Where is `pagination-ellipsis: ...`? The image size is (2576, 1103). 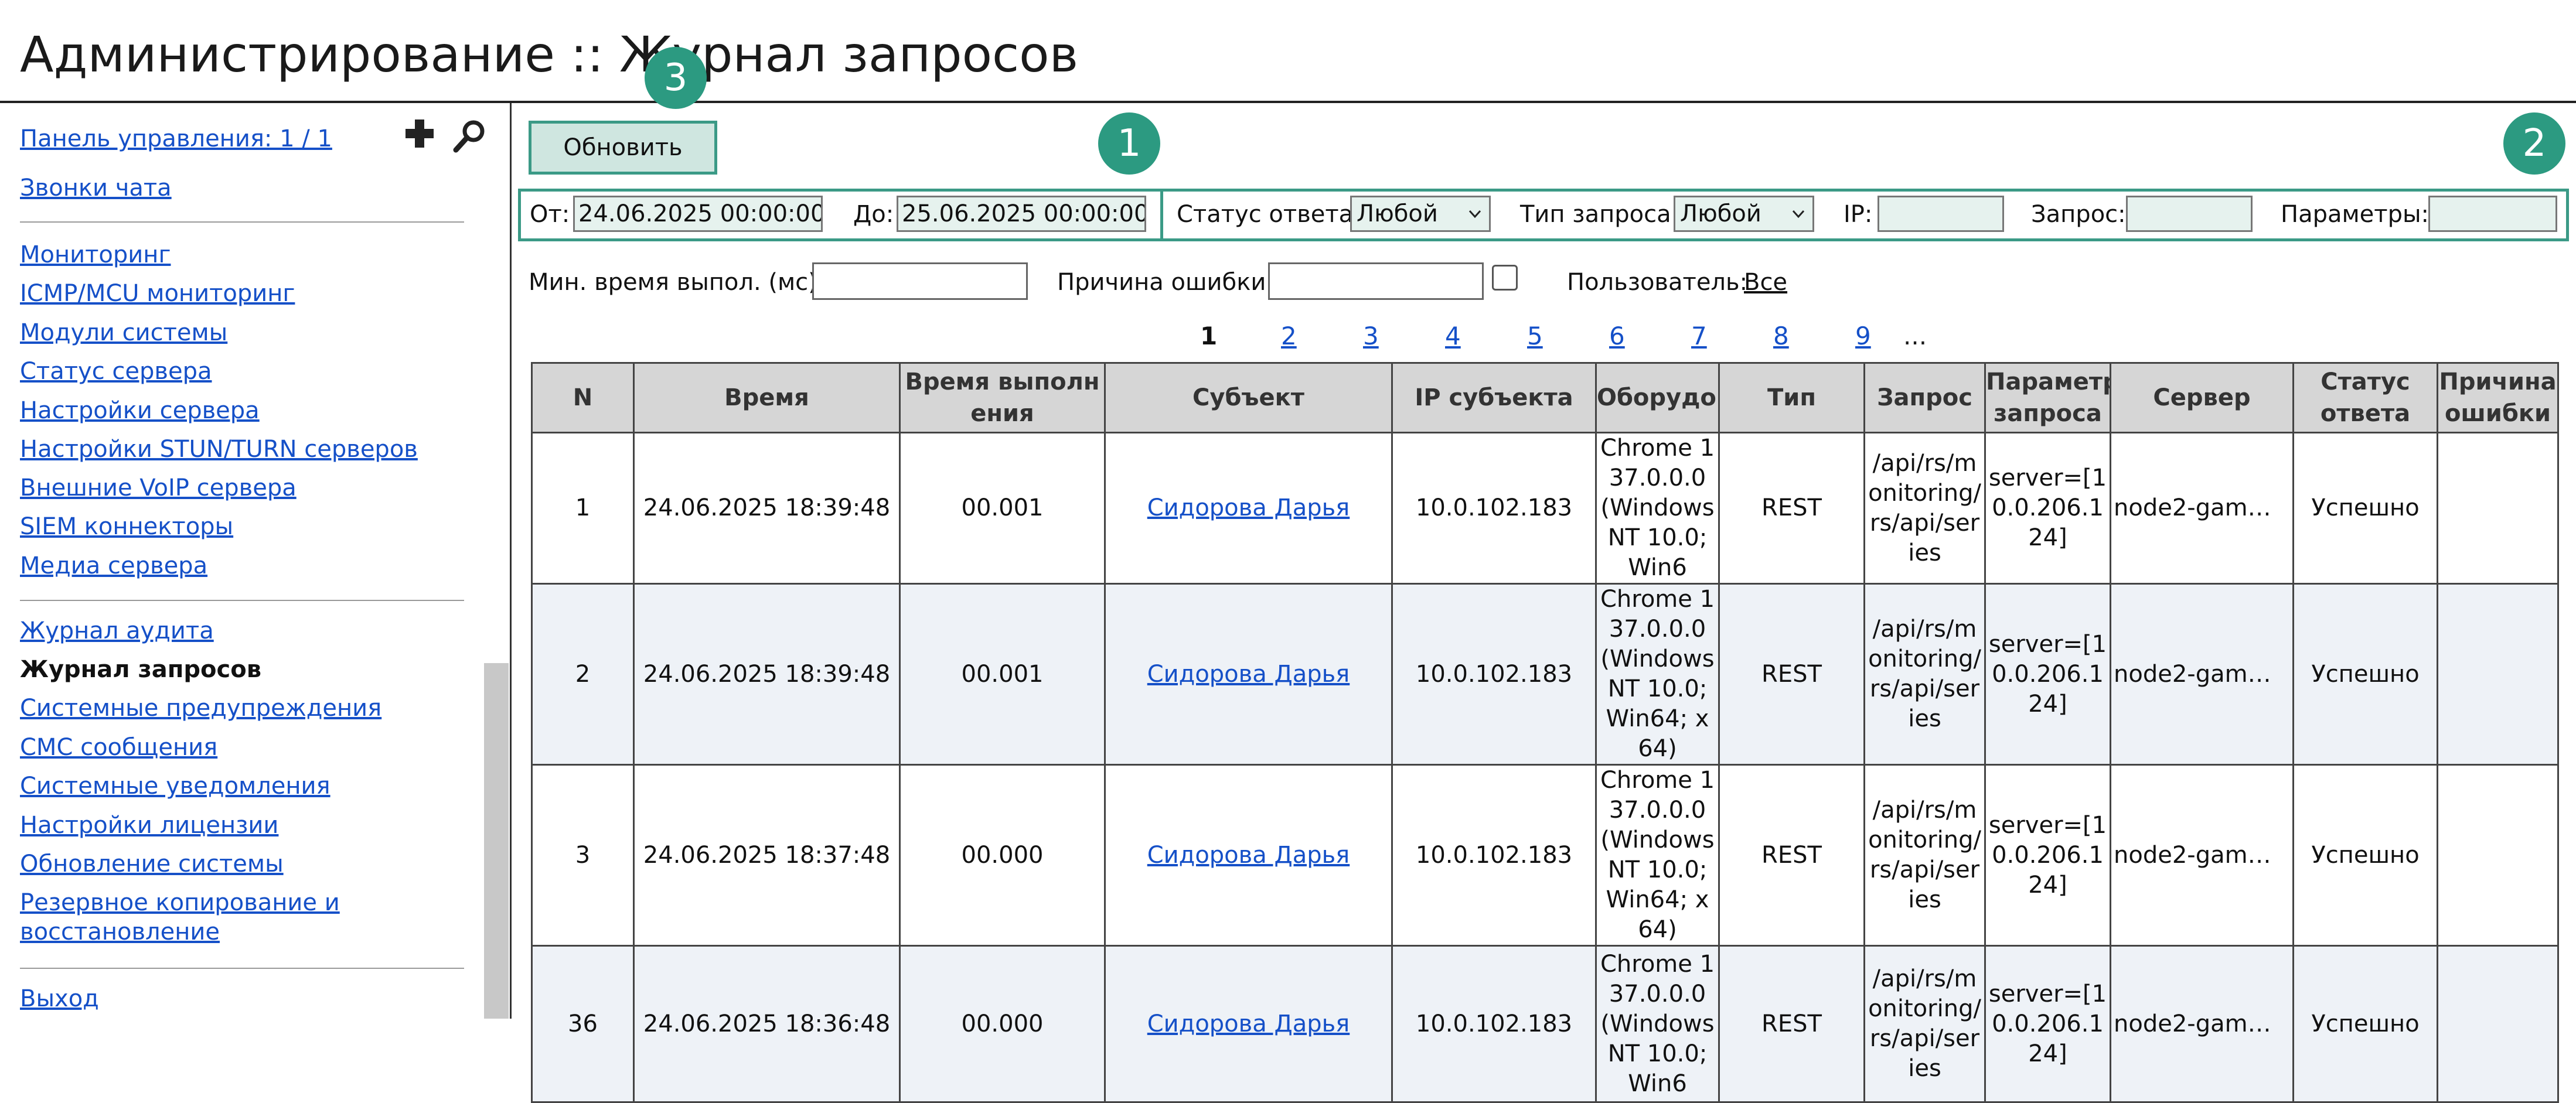
pagination-ellipsis: ... is located at coordinates (1915, 336).